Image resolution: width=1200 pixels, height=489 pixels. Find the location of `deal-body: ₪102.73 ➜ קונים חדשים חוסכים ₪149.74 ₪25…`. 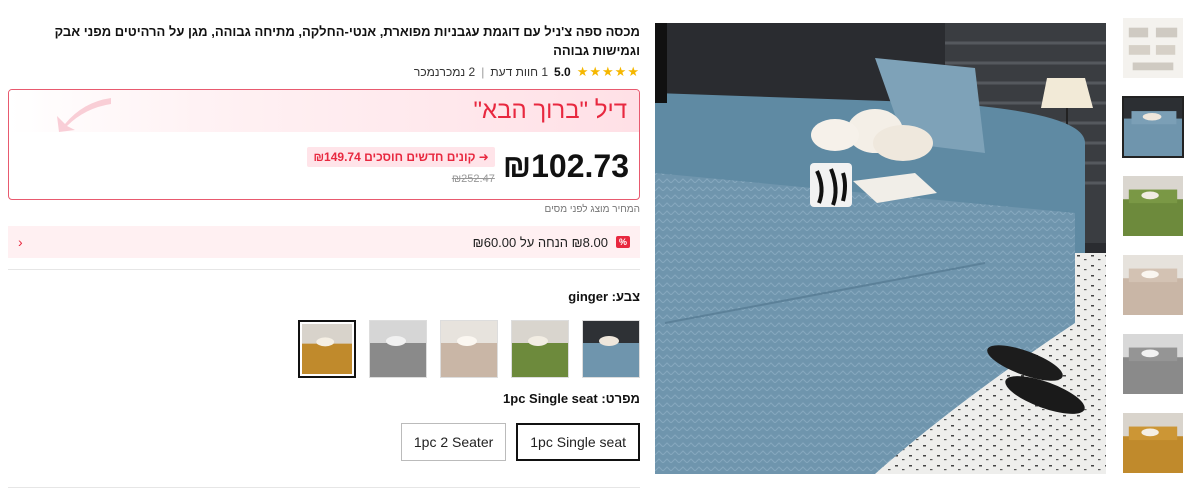

deal-body: ₪102.73 ➜ קונים חדשים חוסכים ₪149.74 ₪25… is located at coordinates (324, 165).